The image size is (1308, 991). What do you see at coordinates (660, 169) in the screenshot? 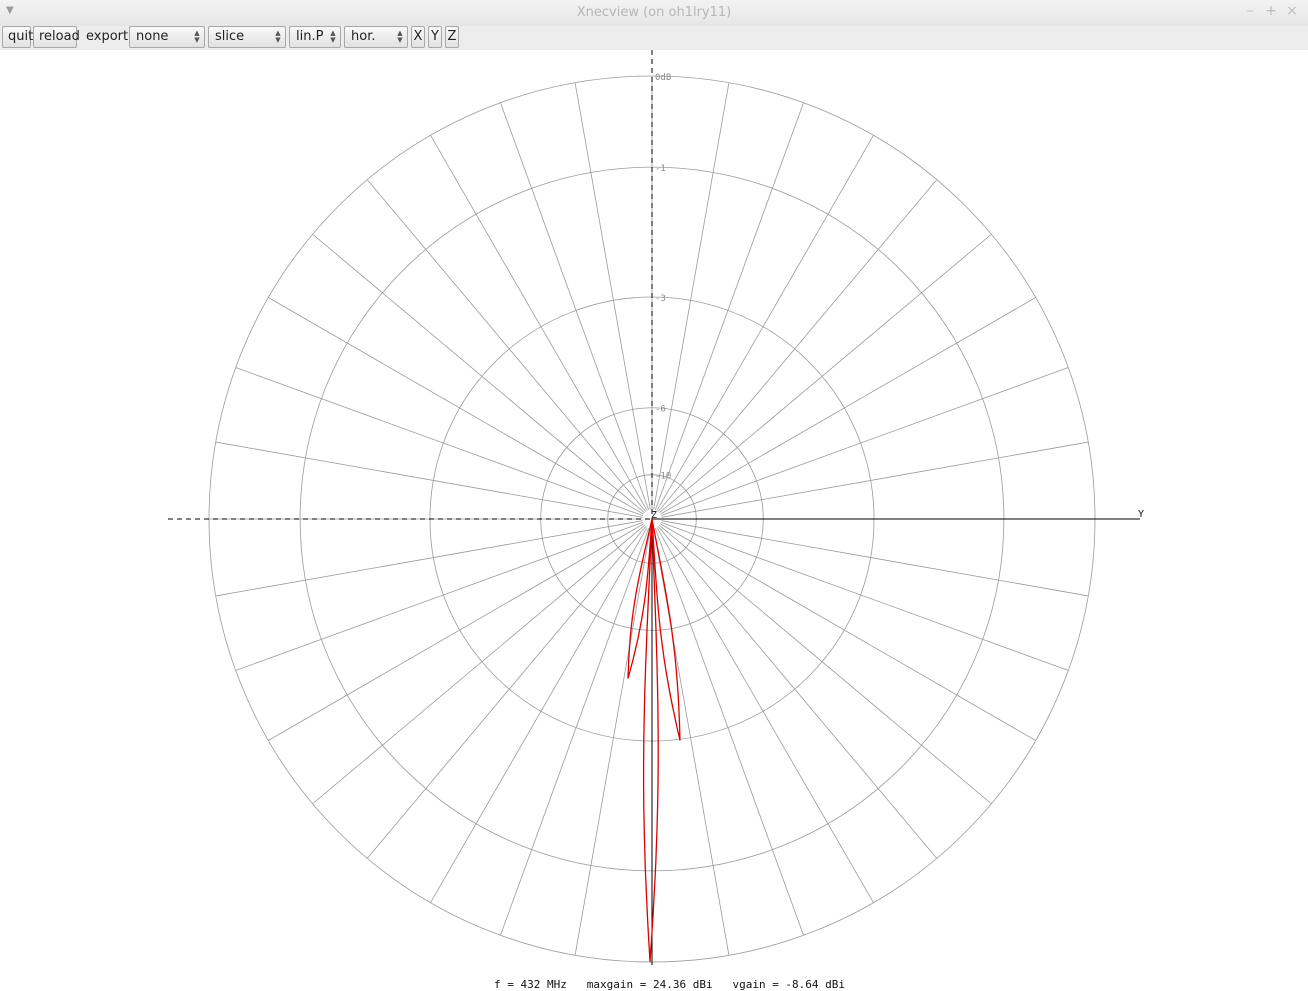
I see `ring-label: -1` at bounding box center [660, 169].